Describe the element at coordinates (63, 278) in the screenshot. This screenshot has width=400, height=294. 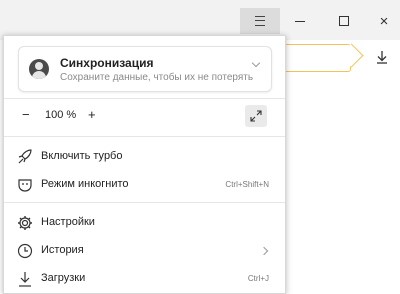
I see `menu-item-label: Загрузки` at that location.